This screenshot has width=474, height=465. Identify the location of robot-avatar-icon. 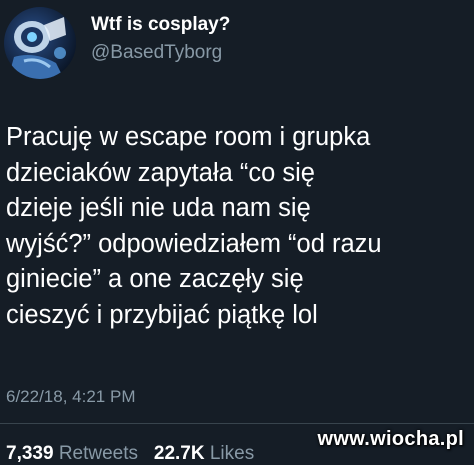
(40, 43).